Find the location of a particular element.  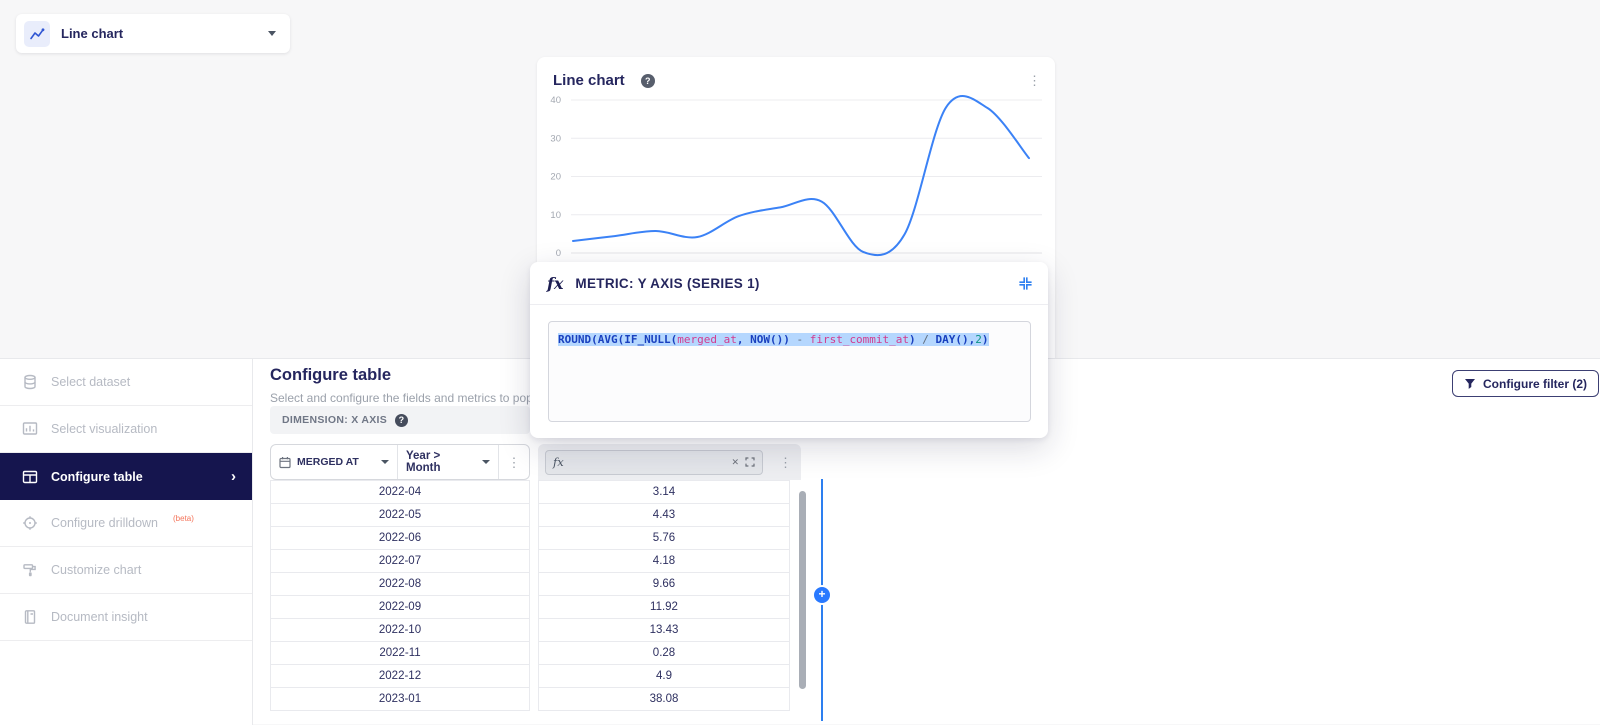

funnel-icon is located at coordinates (1470, 383).